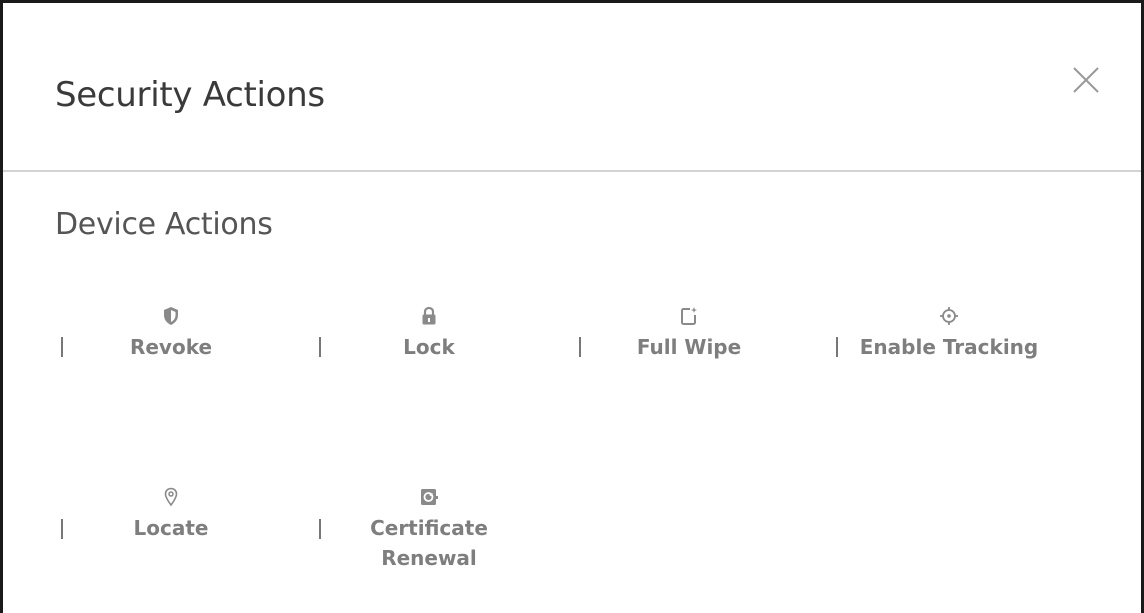 The width and height of the screenshot is (1144, 613). I want to click on revoke-action: Revoke, so click(171, 334).